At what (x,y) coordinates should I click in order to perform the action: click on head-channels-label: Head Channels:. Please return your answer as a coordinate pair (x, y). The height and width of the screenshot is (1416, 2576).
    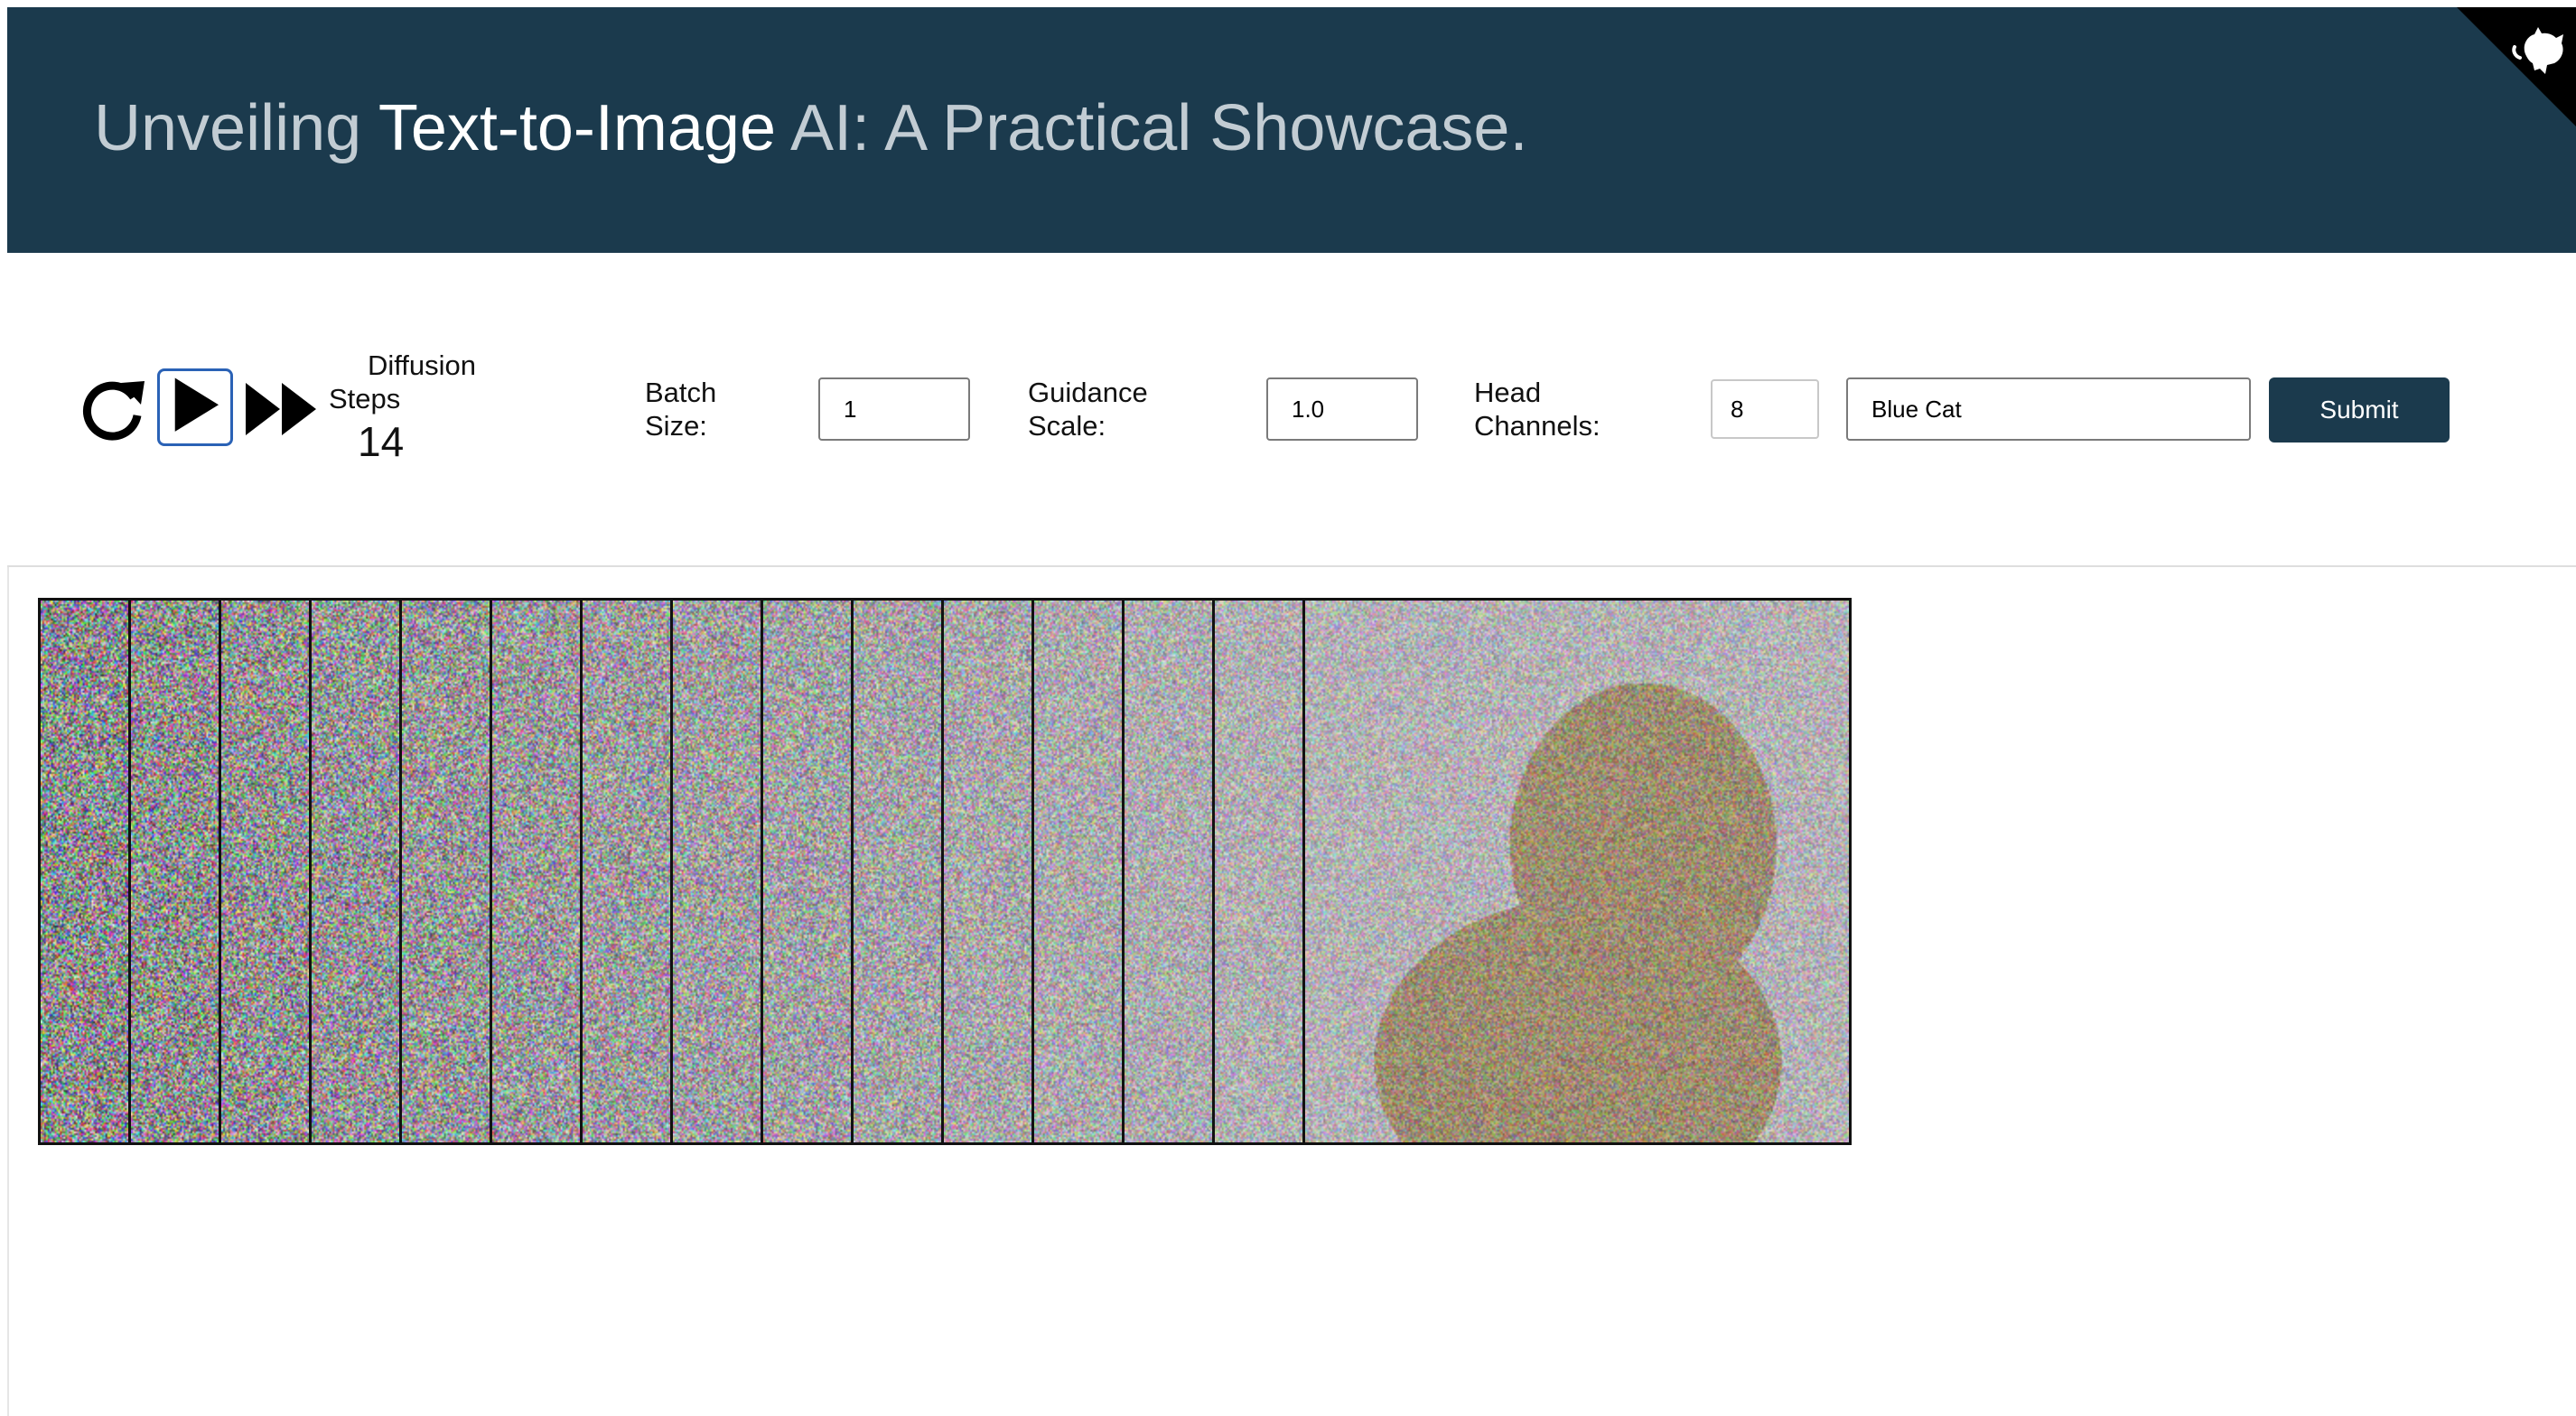
    Looking at the image, I should click on (1537, 409).